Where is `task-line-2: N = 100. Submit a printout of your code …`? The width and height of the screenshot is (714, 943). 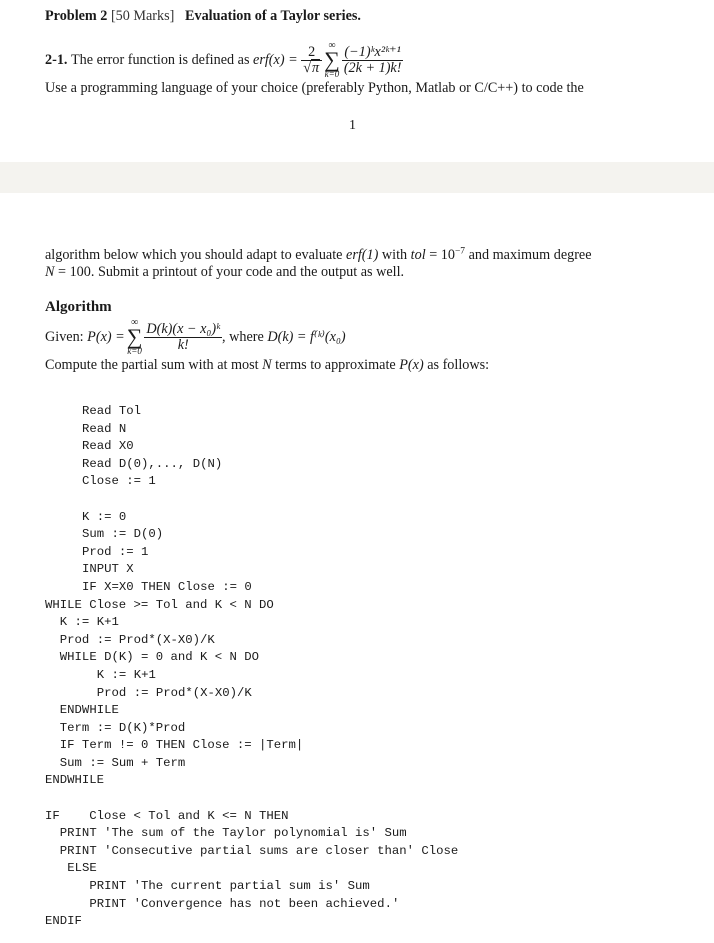 task-line-2: N = 100. Submit a printout of your code … is located at coordinates (225, 272).